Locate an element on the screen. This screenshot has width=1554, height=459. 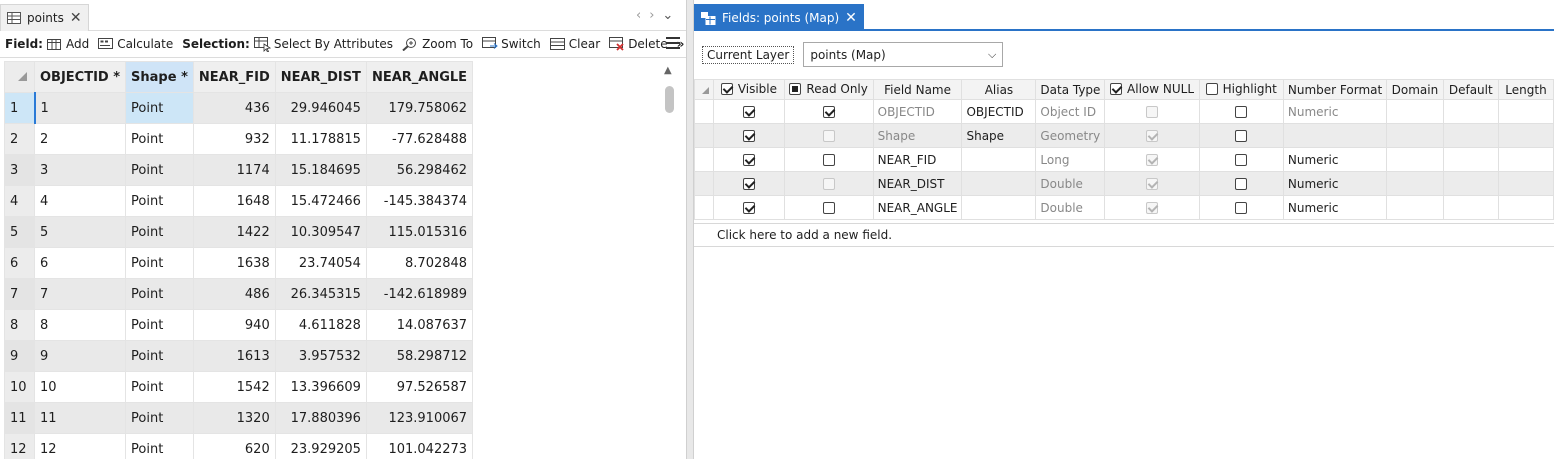
header-field-name: Field Name is located at coordinates (917, 89).